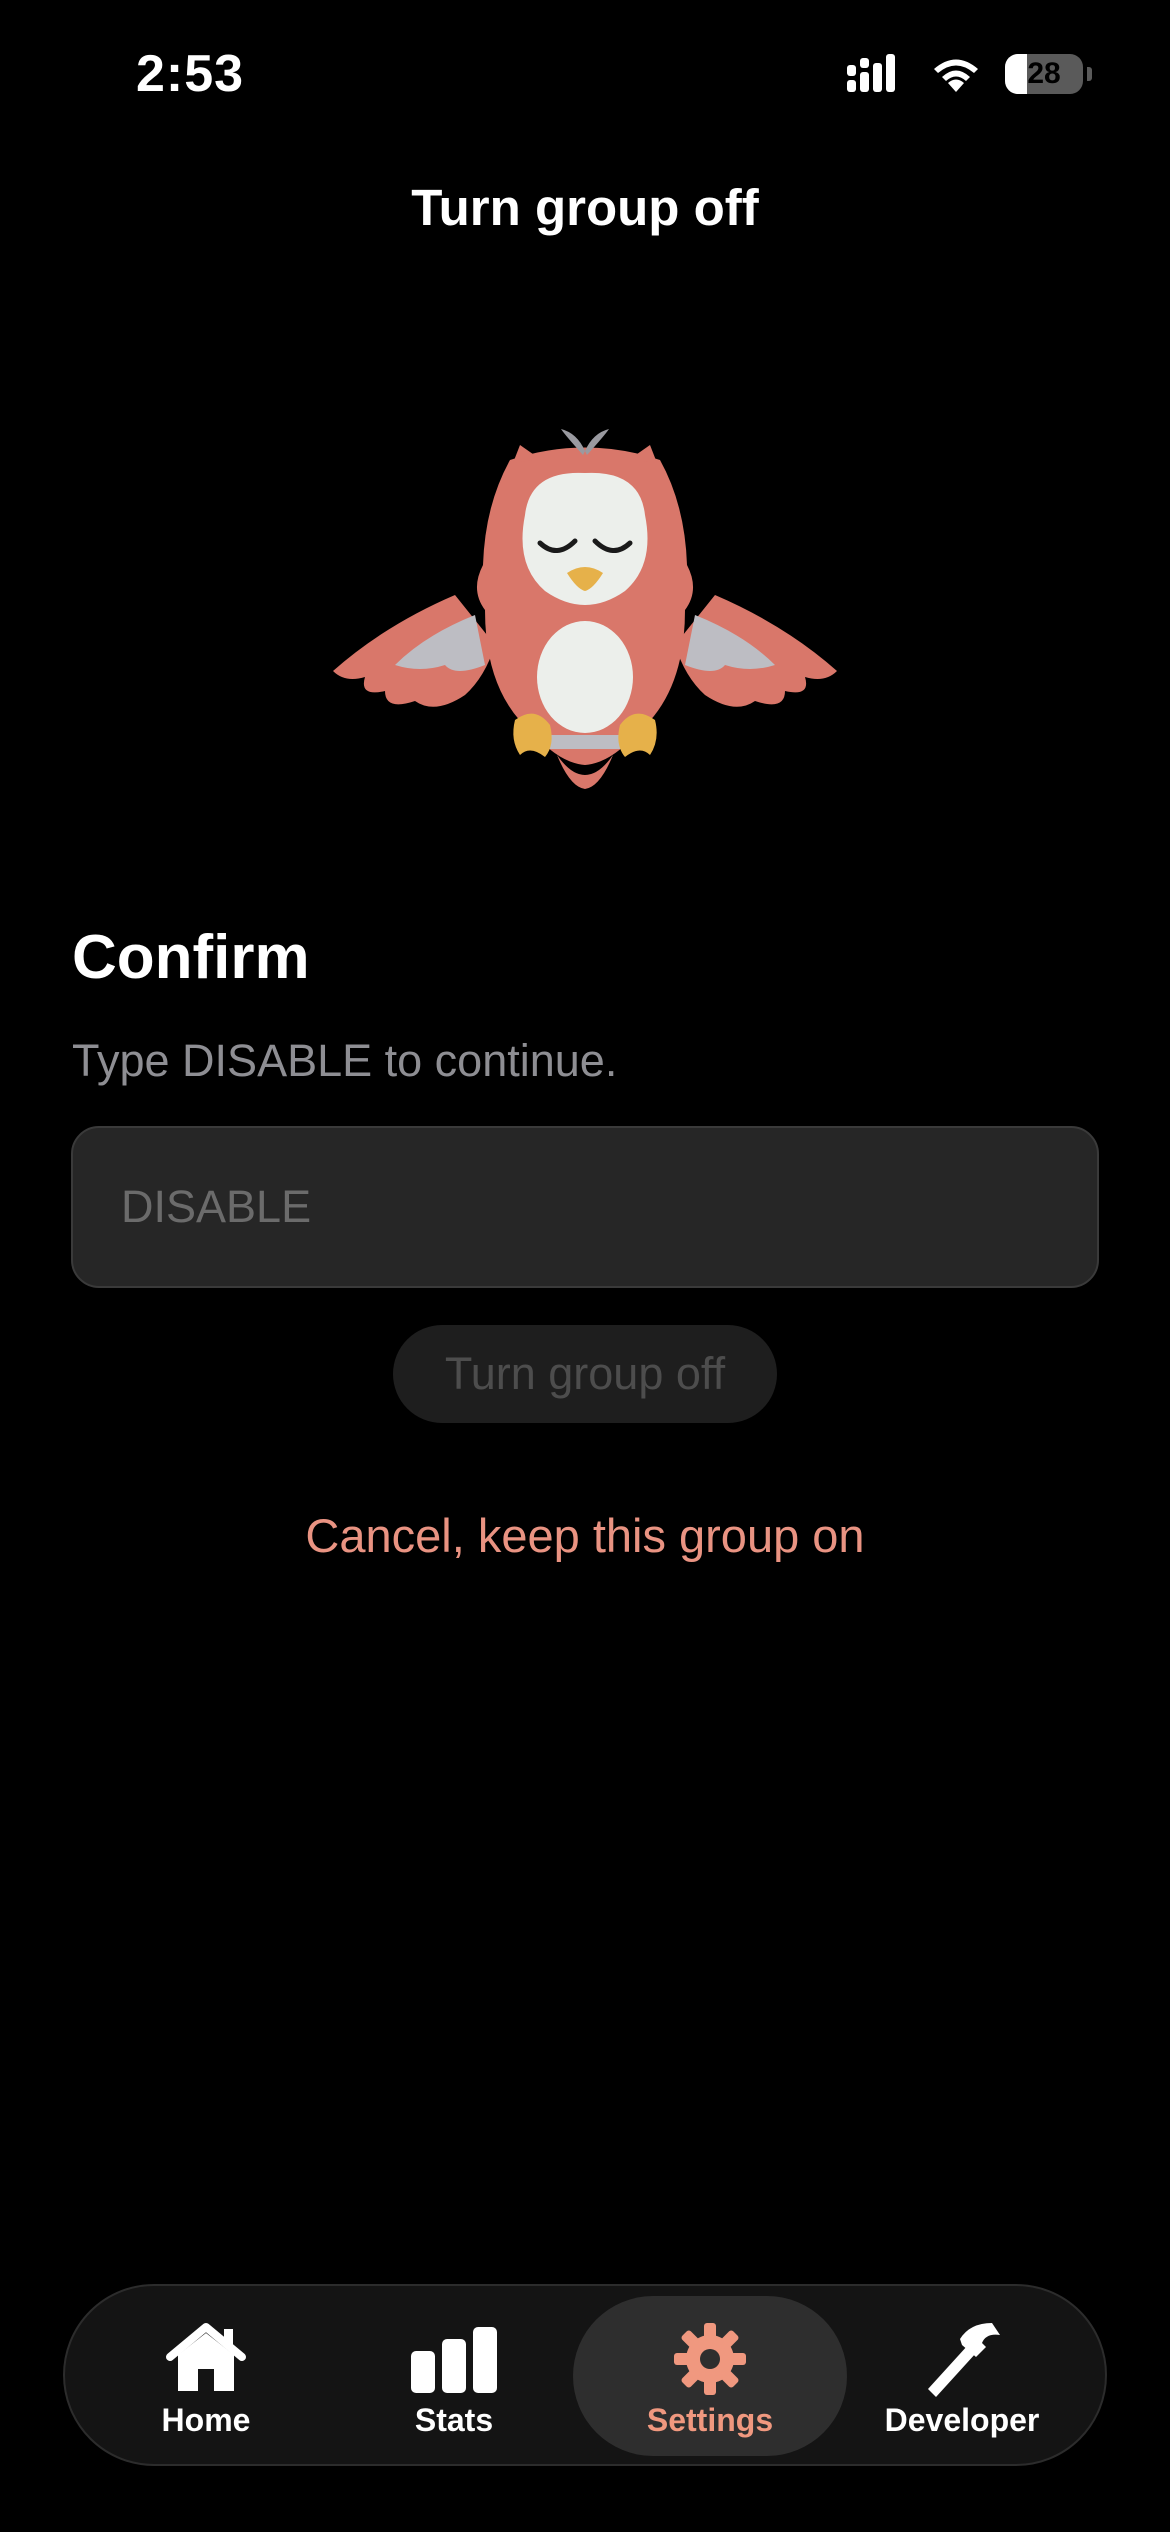  What do you see at coordinates (191, 957) in the screenshot?
I see `confirm-heading: Confirm` at bounding box center [191, 957].